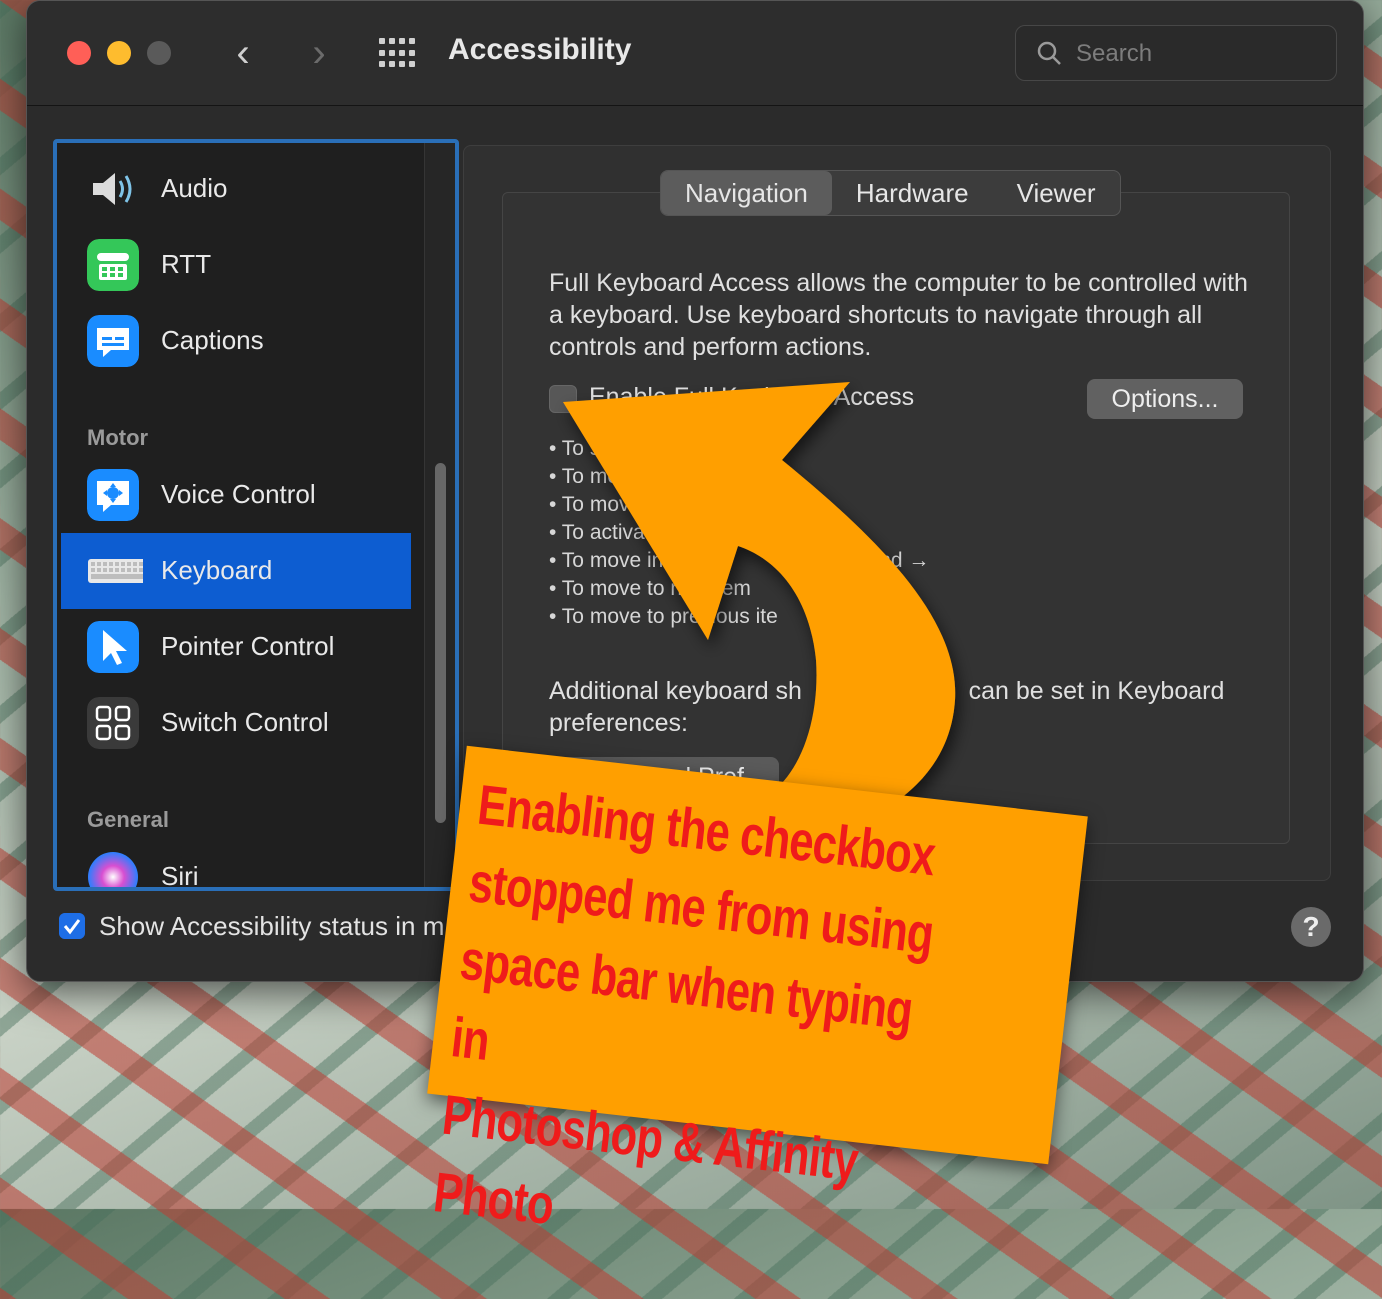 This screenshot has width=1382, height=1299. What do you see at coordinates (115, 571) in the screenshot?
I see `keyboard-icon` at bounding box center [115, 571].